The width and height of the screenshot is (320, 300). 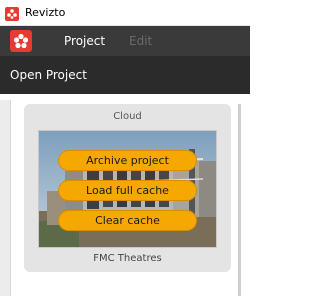 I want to click on window-title: Revizto, so click(x=45, y=12).